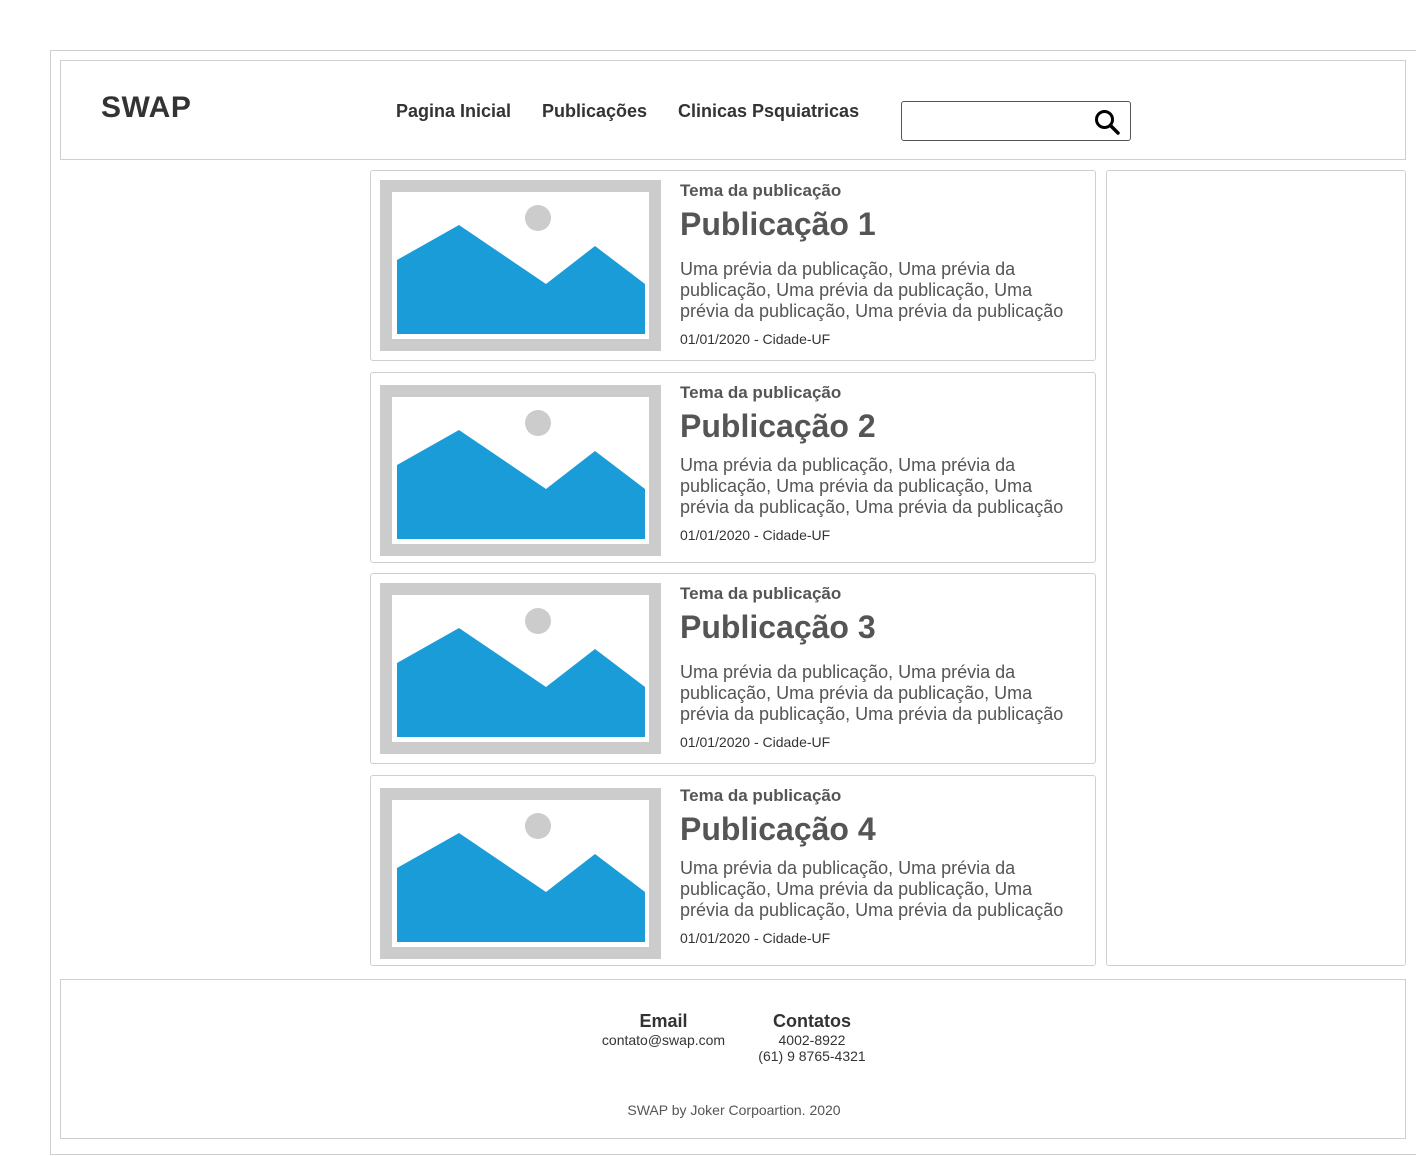  What do you see at coordinates (778, 627) in the screenshot?
I see `post-title: Publicação 3` at bounding box center [778, 627].